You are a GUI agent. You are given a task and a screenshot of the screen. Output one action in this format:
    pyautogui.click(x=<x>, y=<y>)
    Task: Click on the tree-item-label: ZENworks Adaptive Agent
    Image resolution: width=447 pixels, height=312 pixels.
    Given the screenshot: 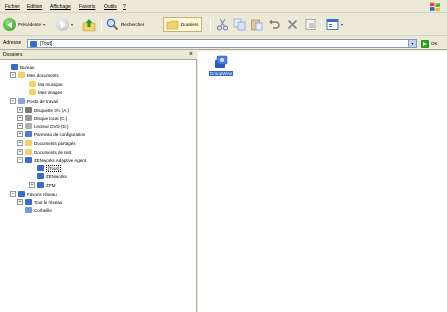 What is the action you would take?
    pyautogui.click(x=60, y=160)
    